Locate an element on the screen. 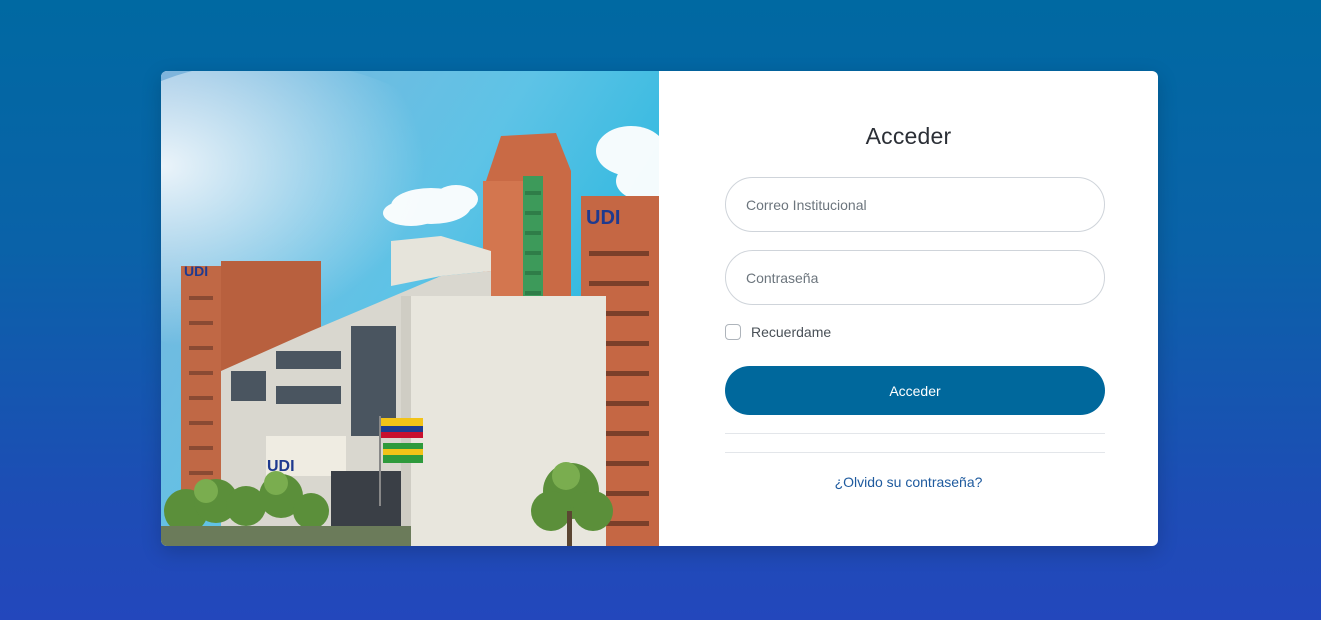  logo-right-text: UDI is located at coordinates (603, 218).